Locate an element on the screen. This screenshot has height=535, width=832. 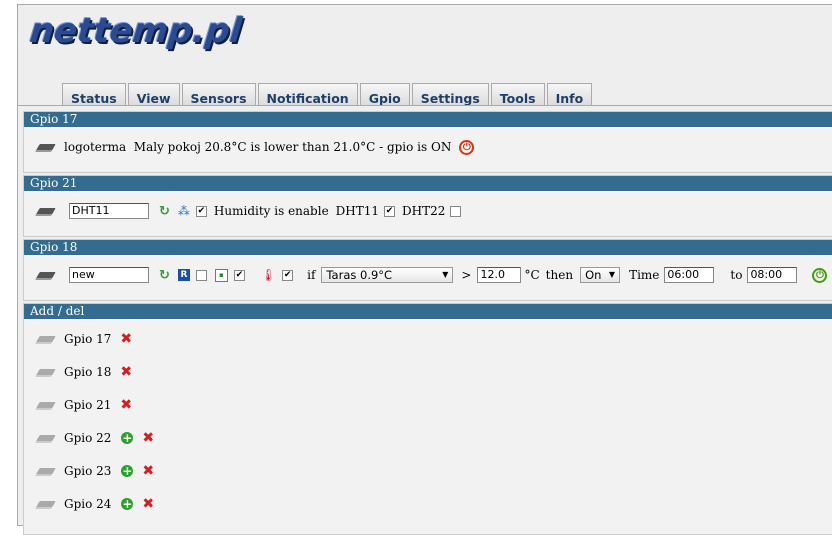
tab-info: Info is located at coordinates (569, 94).